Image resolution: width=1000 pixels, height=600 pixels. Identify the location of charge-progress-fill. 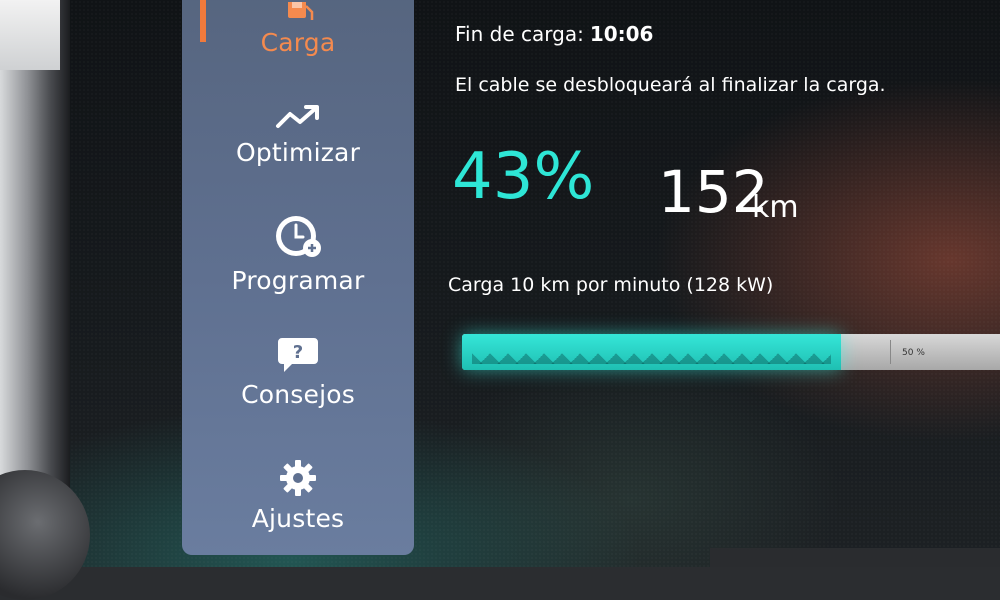
(651, 352).